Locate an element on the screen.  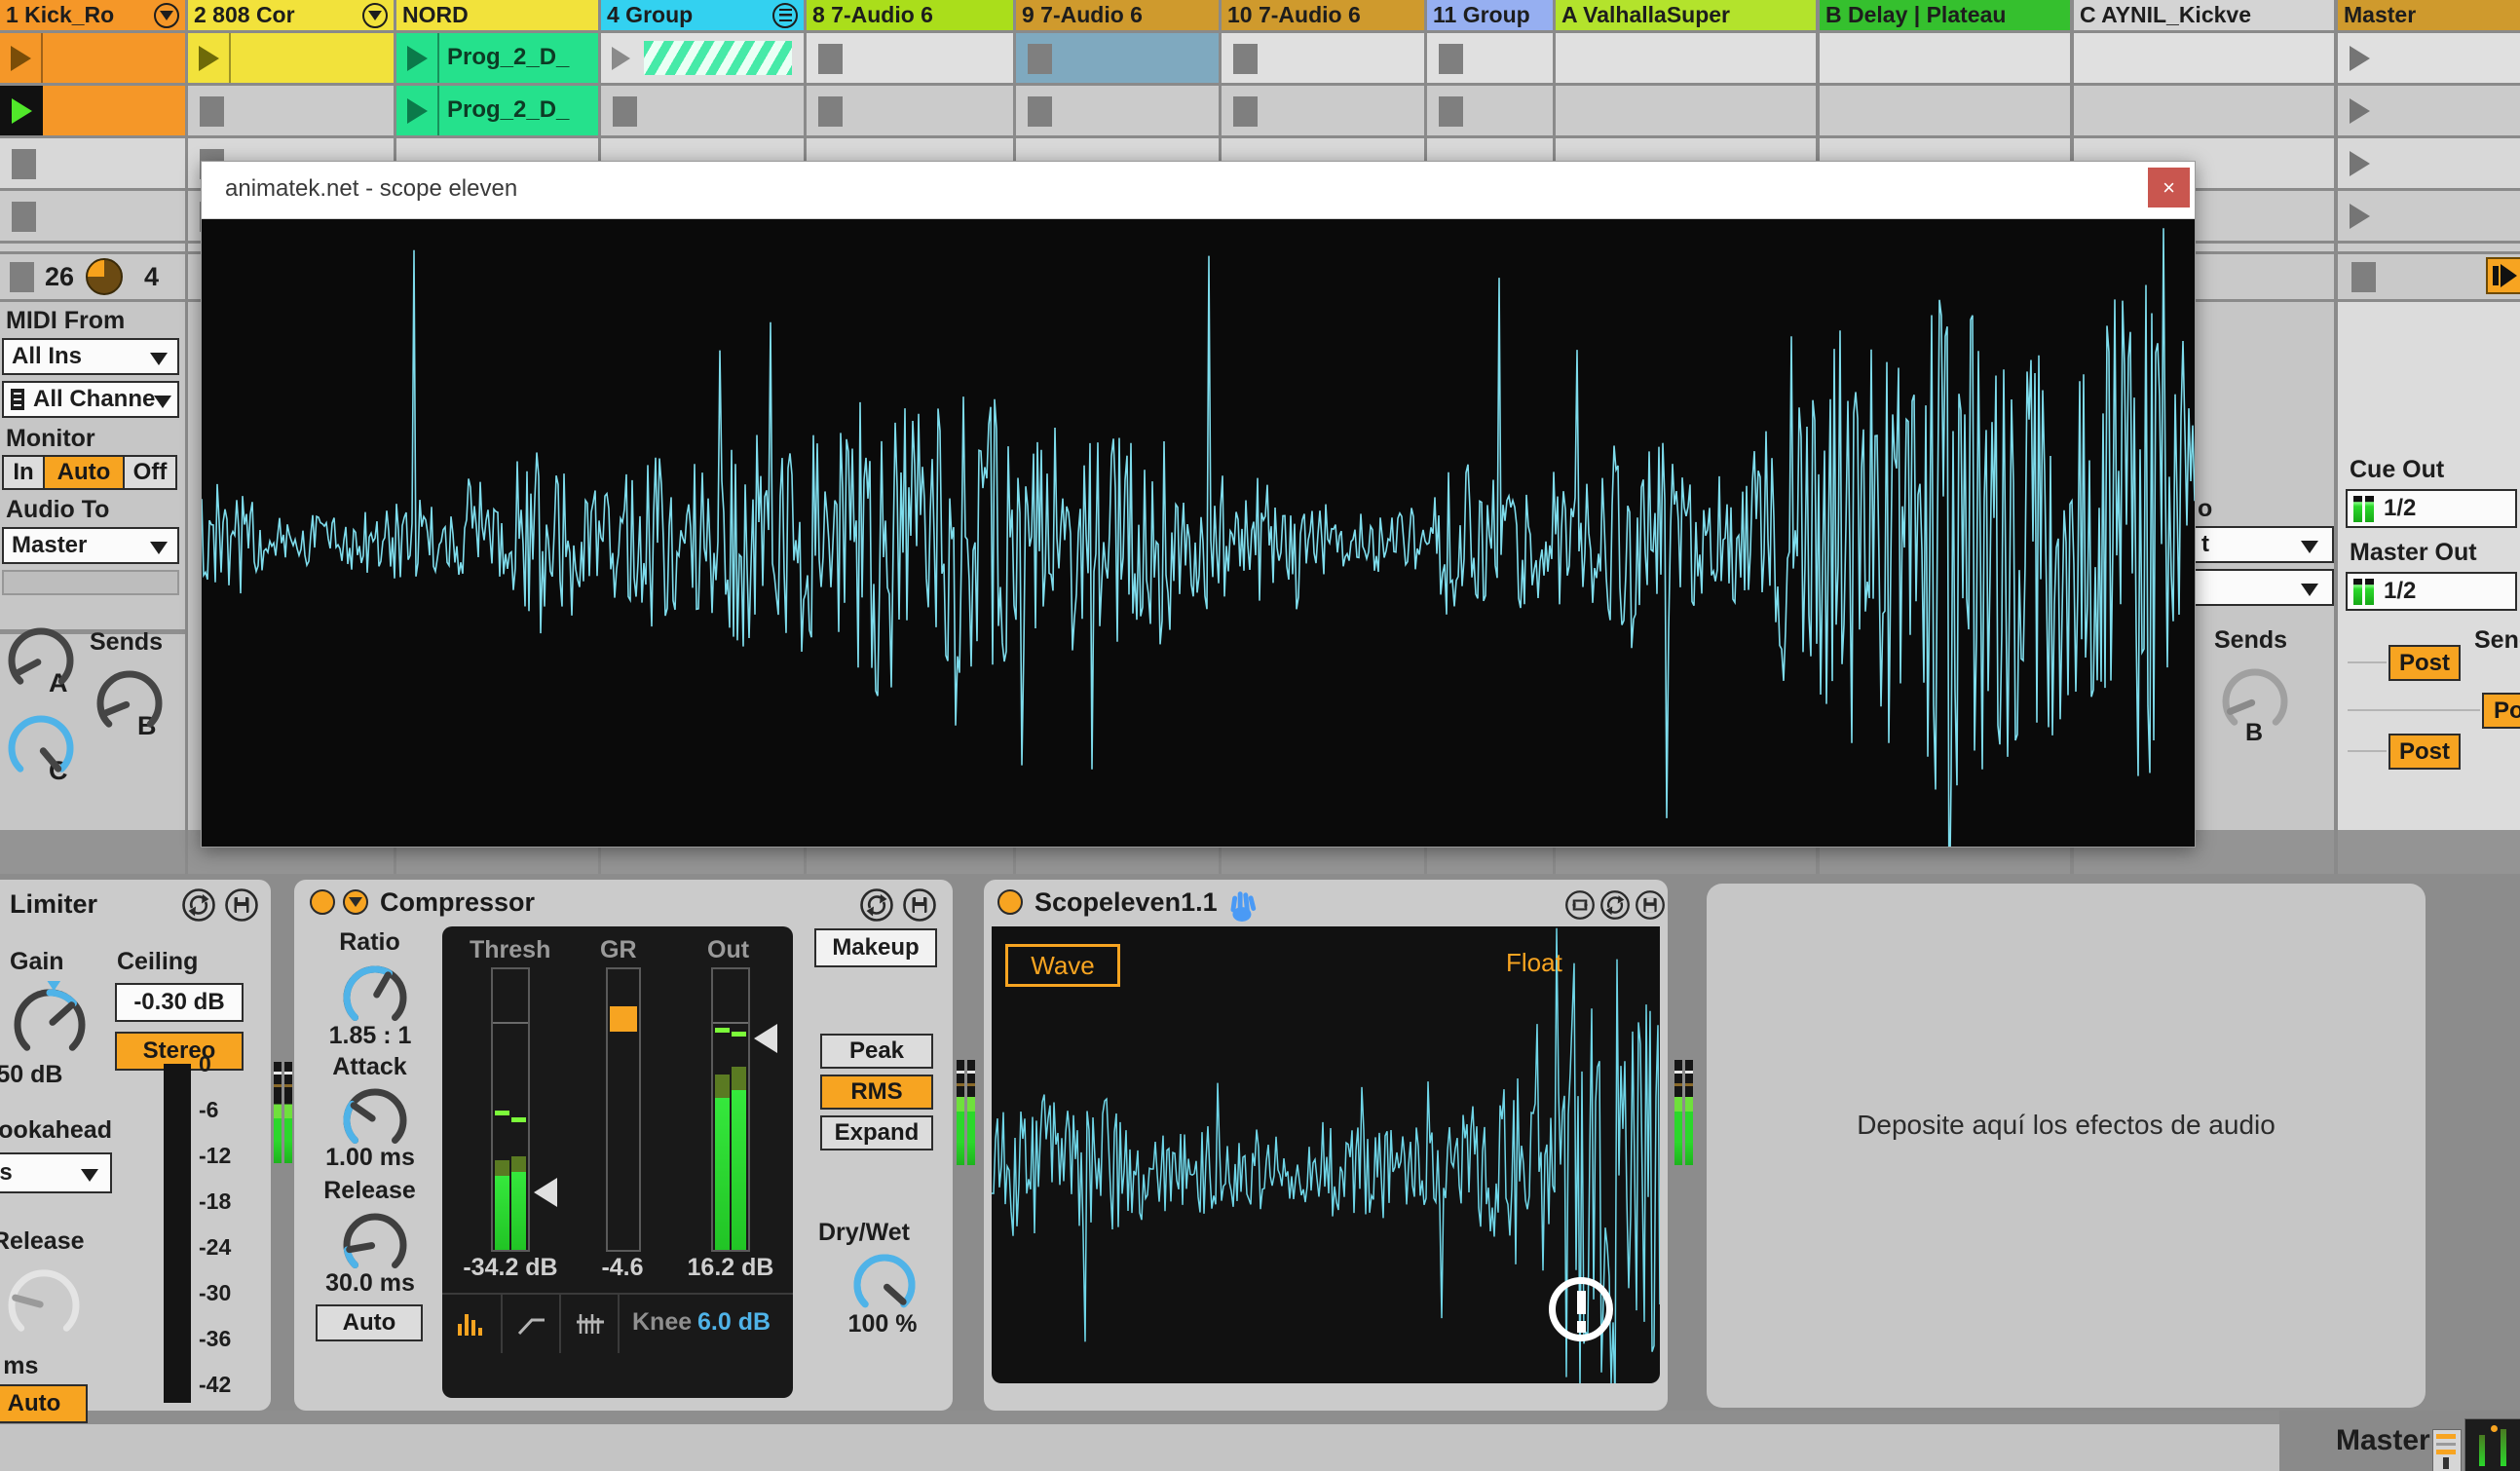
gain-knob is located at coordinates (50, 1025).